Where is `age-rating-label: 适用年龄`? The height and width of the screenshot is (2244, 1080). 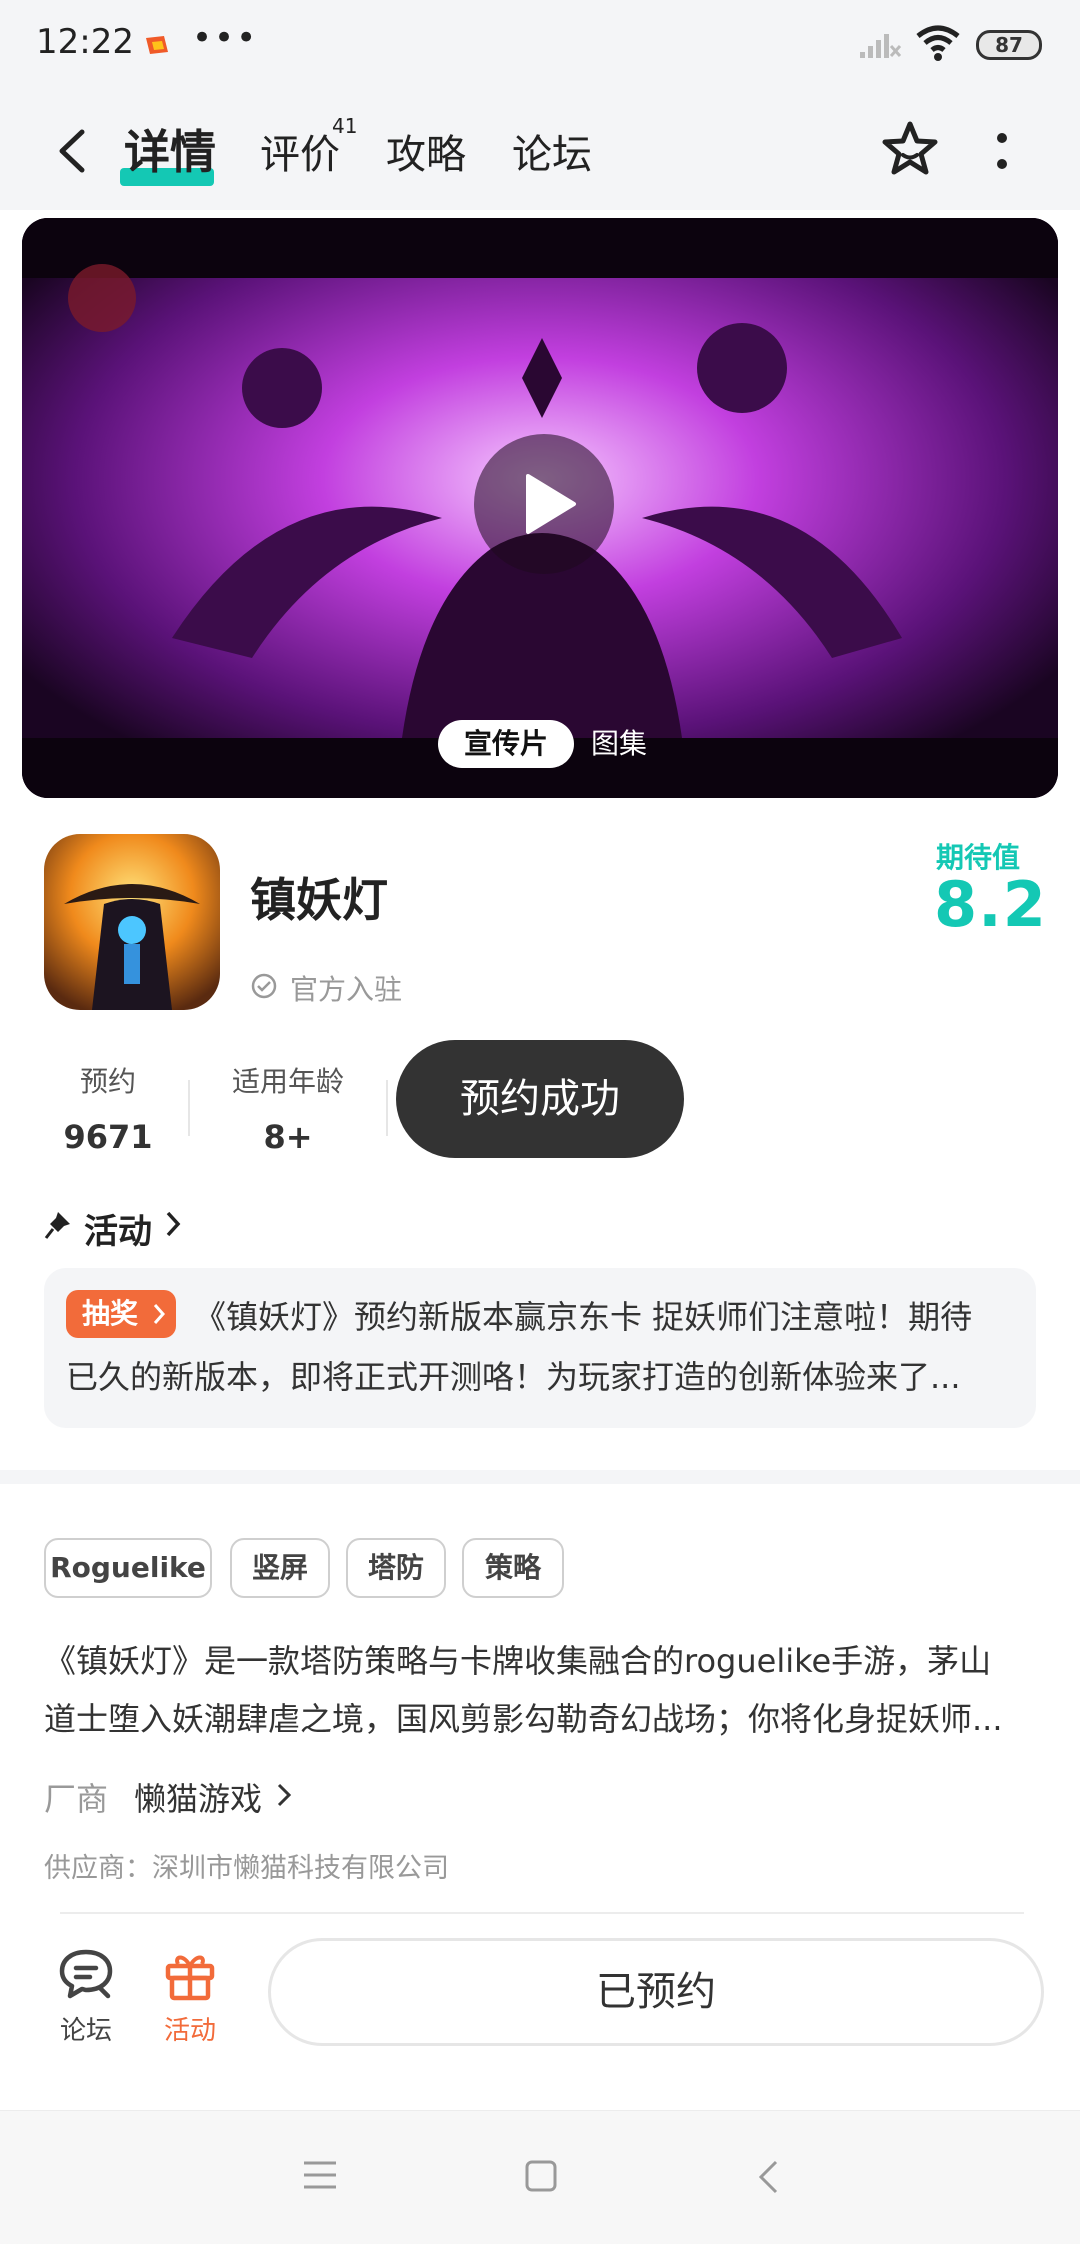
age-rating-label: 适用年龄 is located at coordinates (287, 1081).